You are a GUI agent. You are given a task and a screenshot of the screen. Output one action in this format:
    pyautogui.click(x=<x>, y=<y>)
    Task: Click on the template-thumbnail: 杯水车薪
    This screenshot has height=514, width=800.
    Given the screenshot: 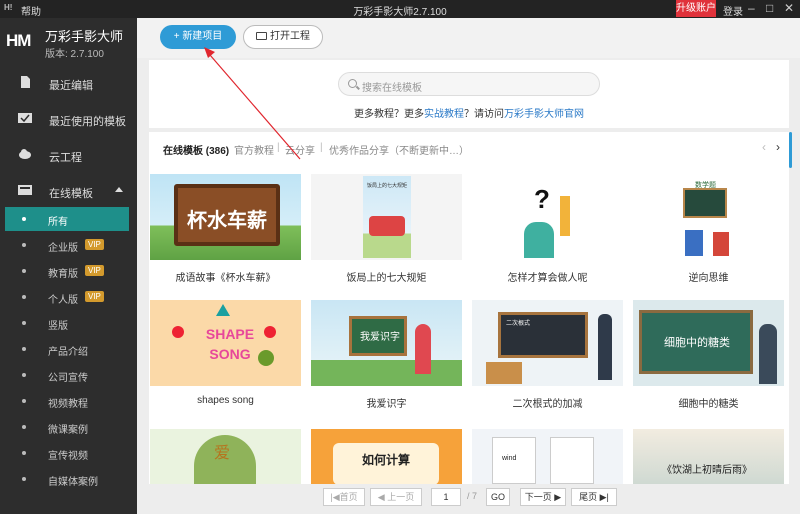 What is the action you would take?
    pyautogui.click(x=225, y=217)
    